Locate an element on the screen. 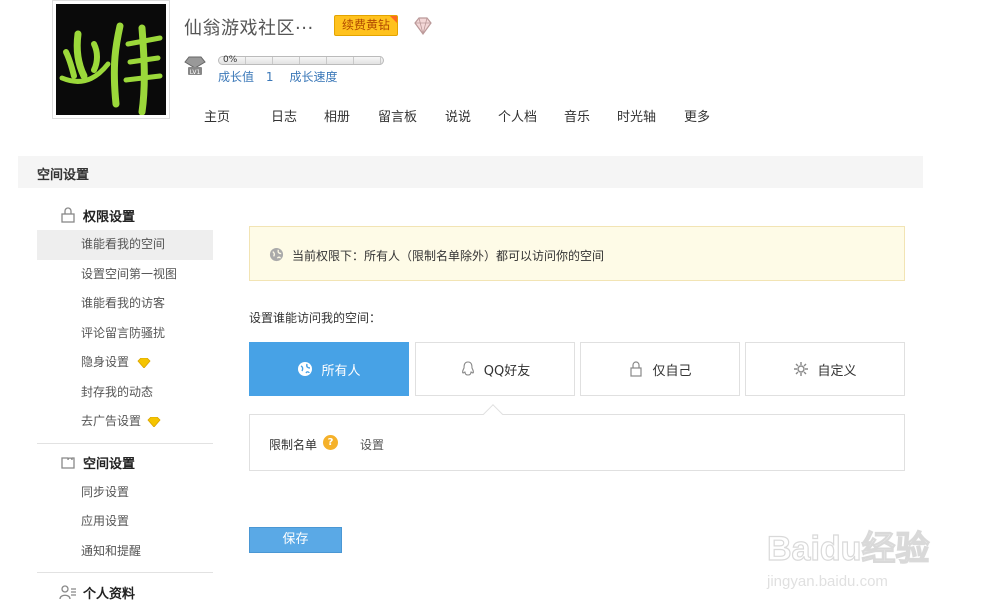 This screenshot has width=1000, height=612. nav-blog: 日志 is located at coordinates (297, 115).